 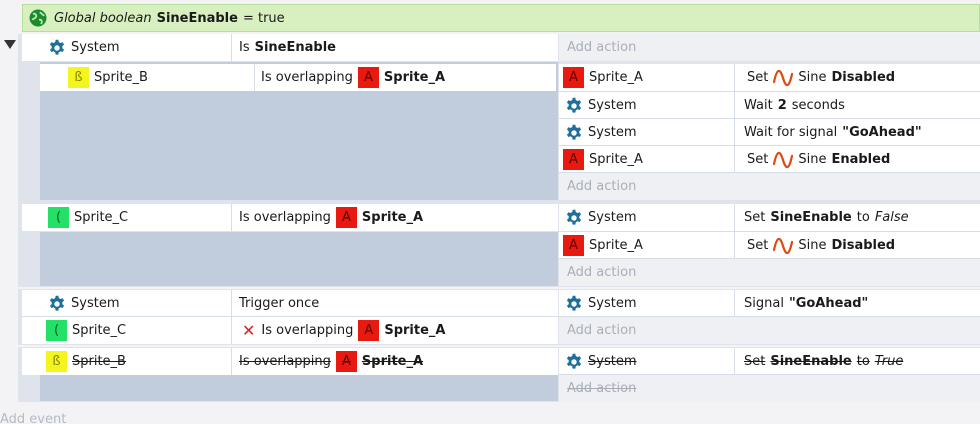 I want to click on action-suffix: seconds, so click(x=818, y=105).